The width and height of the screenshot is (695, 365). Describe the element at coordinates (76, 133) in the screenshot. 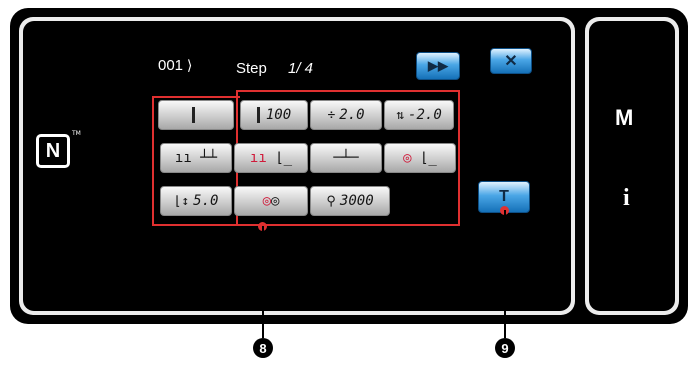

I see `nfc-trademark: TM` at that location.